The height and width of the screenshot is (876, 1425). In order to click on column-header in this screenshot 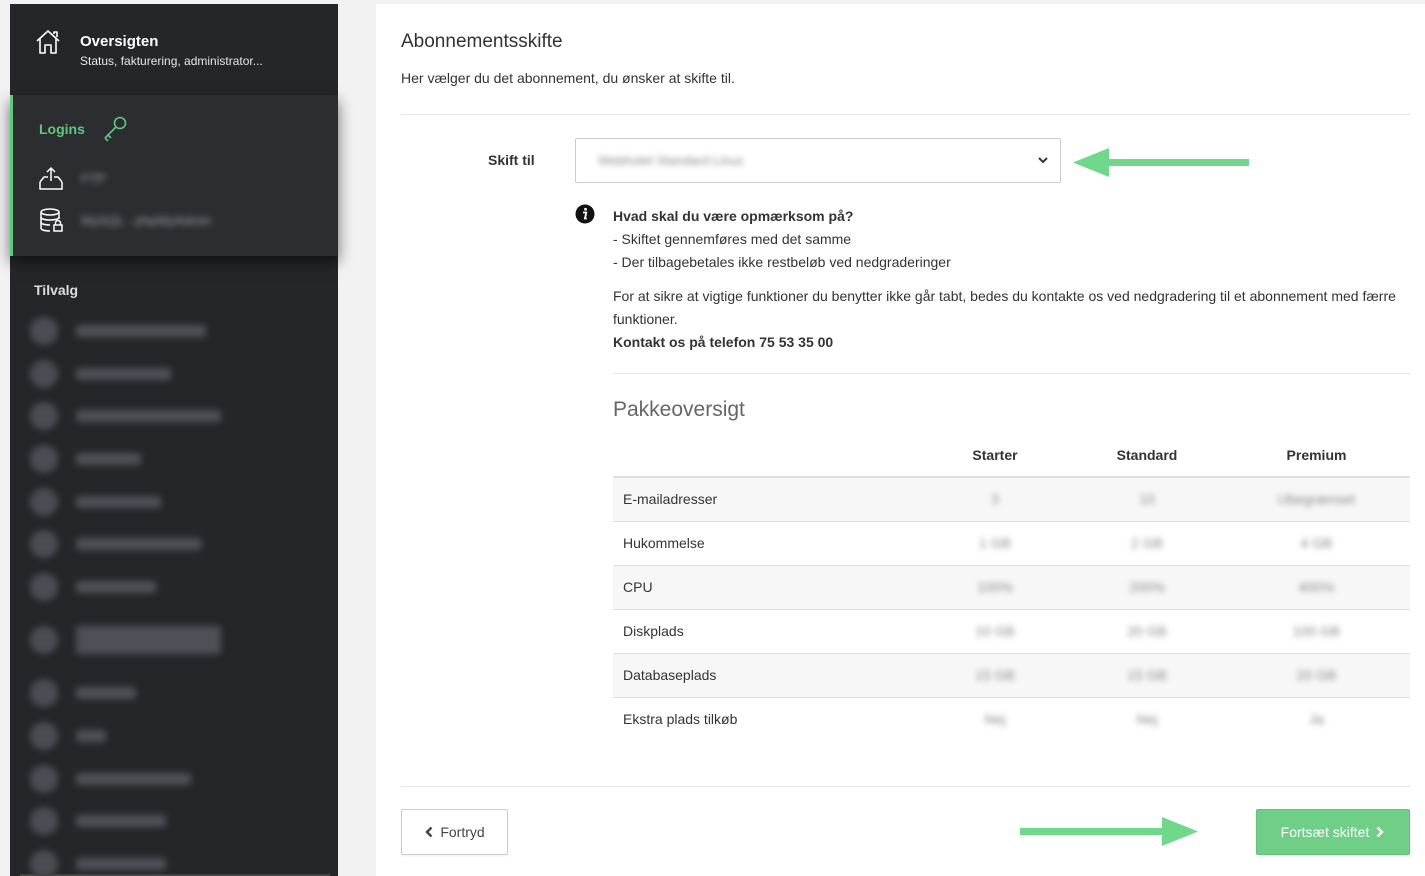, I will do `click(766, 455)`.